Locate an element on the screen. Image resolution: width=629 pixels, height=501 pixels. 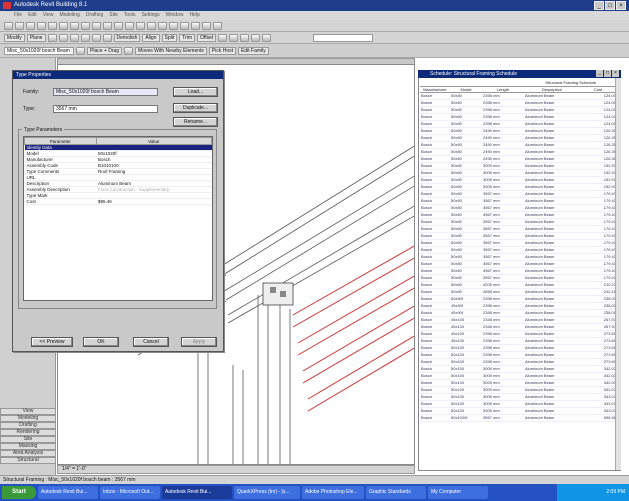
undo-icon is located at coordinates (85, 25).